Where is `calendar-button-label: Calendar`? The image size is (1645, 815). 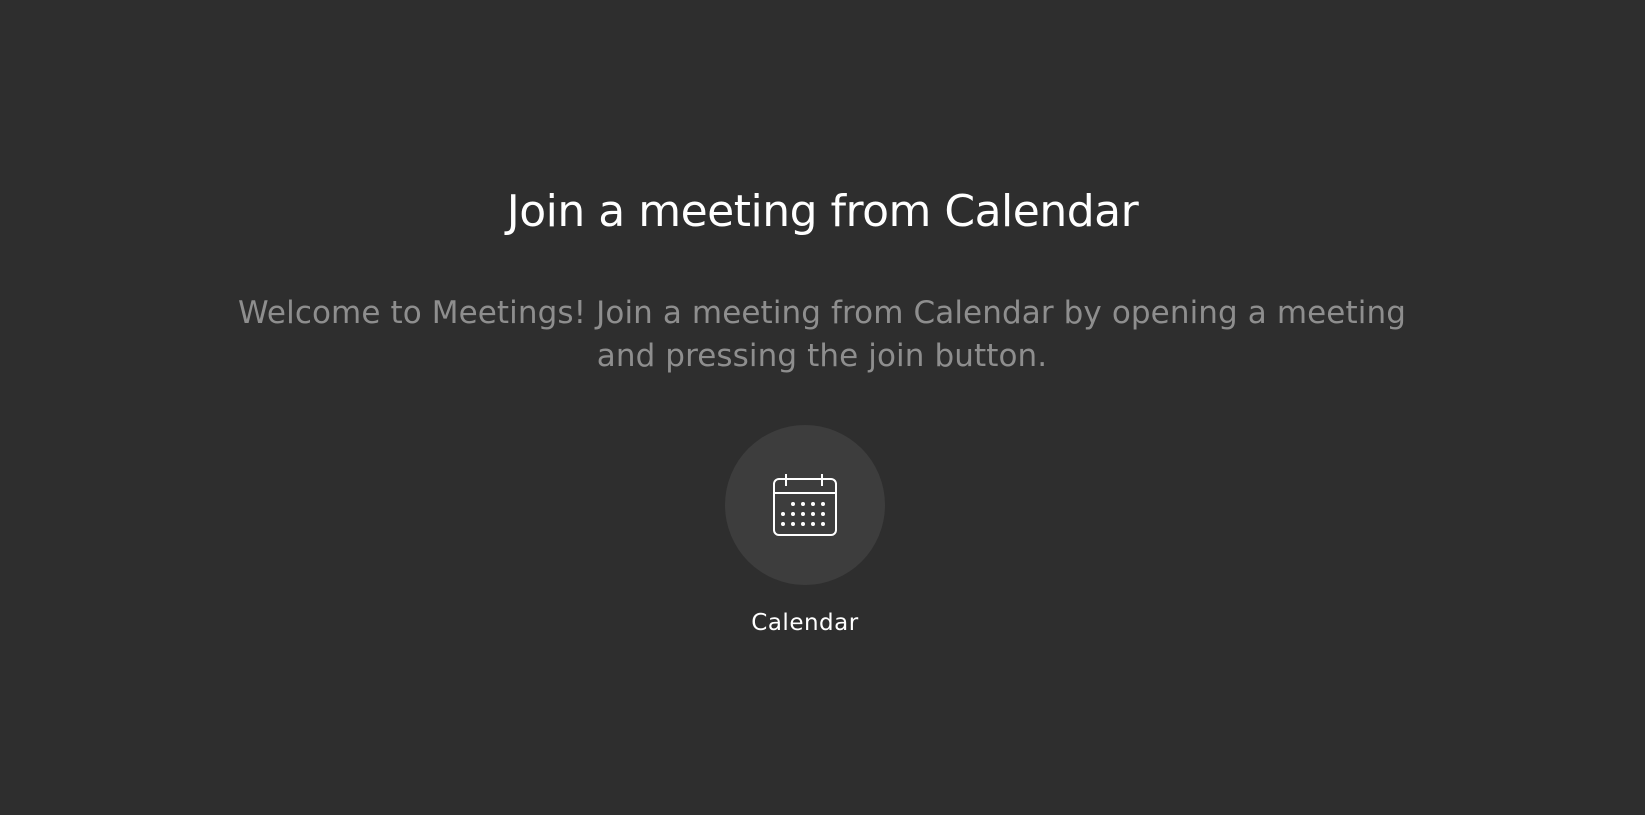 calendar-button-label: Calendar is located at coordinates (805, 623).